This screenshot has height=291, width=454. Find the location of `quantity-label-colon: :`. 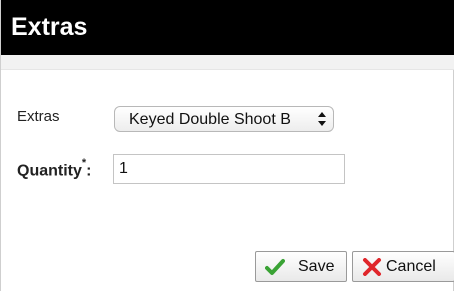

quantity-label-colon: : is located at coordinates (89, 171).